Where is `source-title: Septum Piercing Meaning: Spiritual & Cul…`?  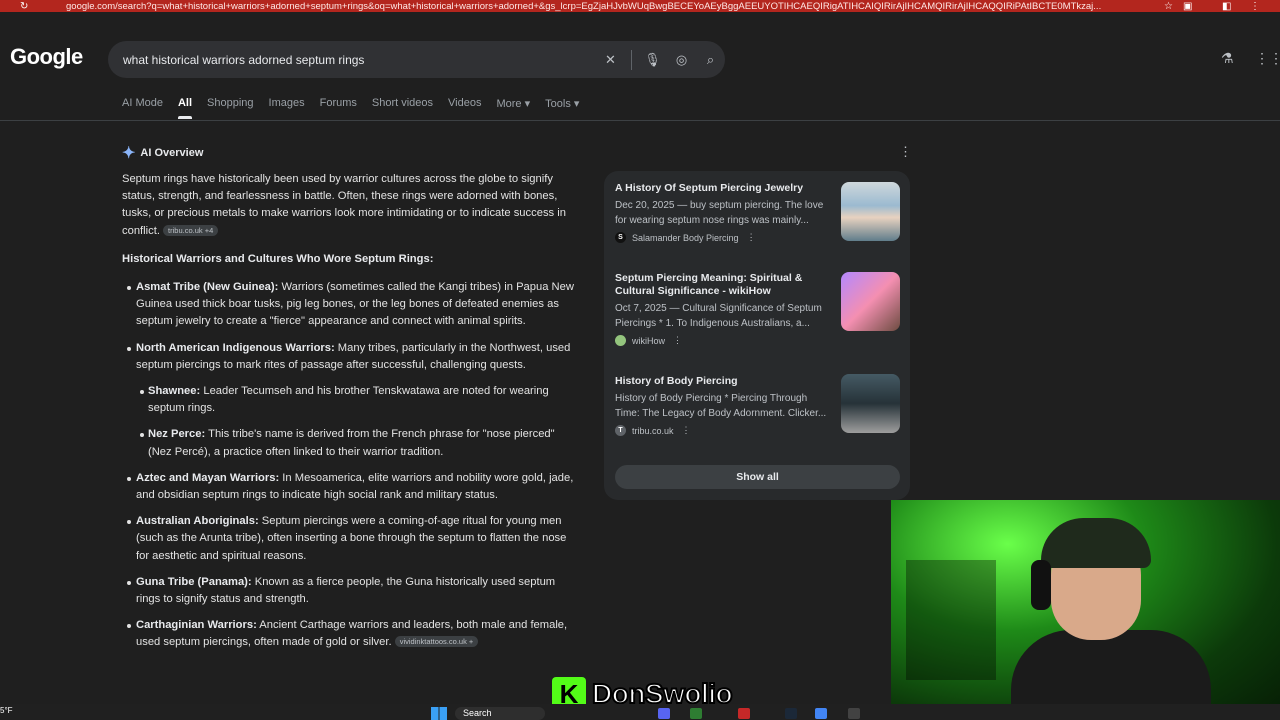 source-title: Septum Piercing Meaning: Spiritual & Cul… is located at coordinates (720, 285).